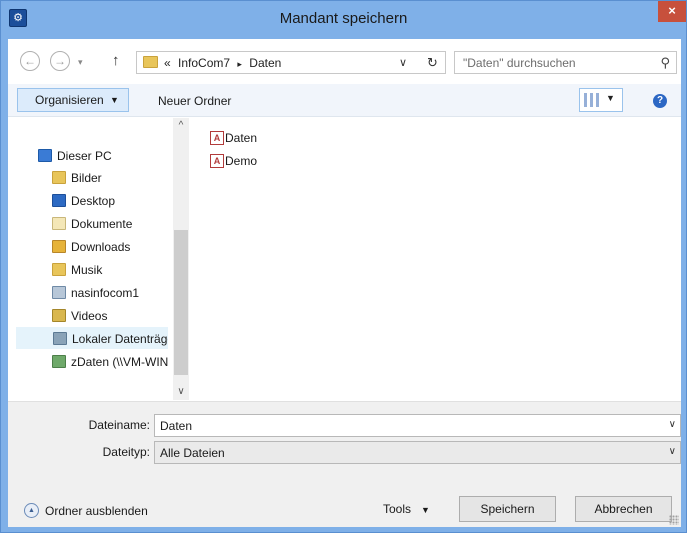 This screenshot has width=687, height=533. What do you see at coordinates (176, 426) in the screenshot?
I see `filename-value: Daten` at bounding box center [176, 426].